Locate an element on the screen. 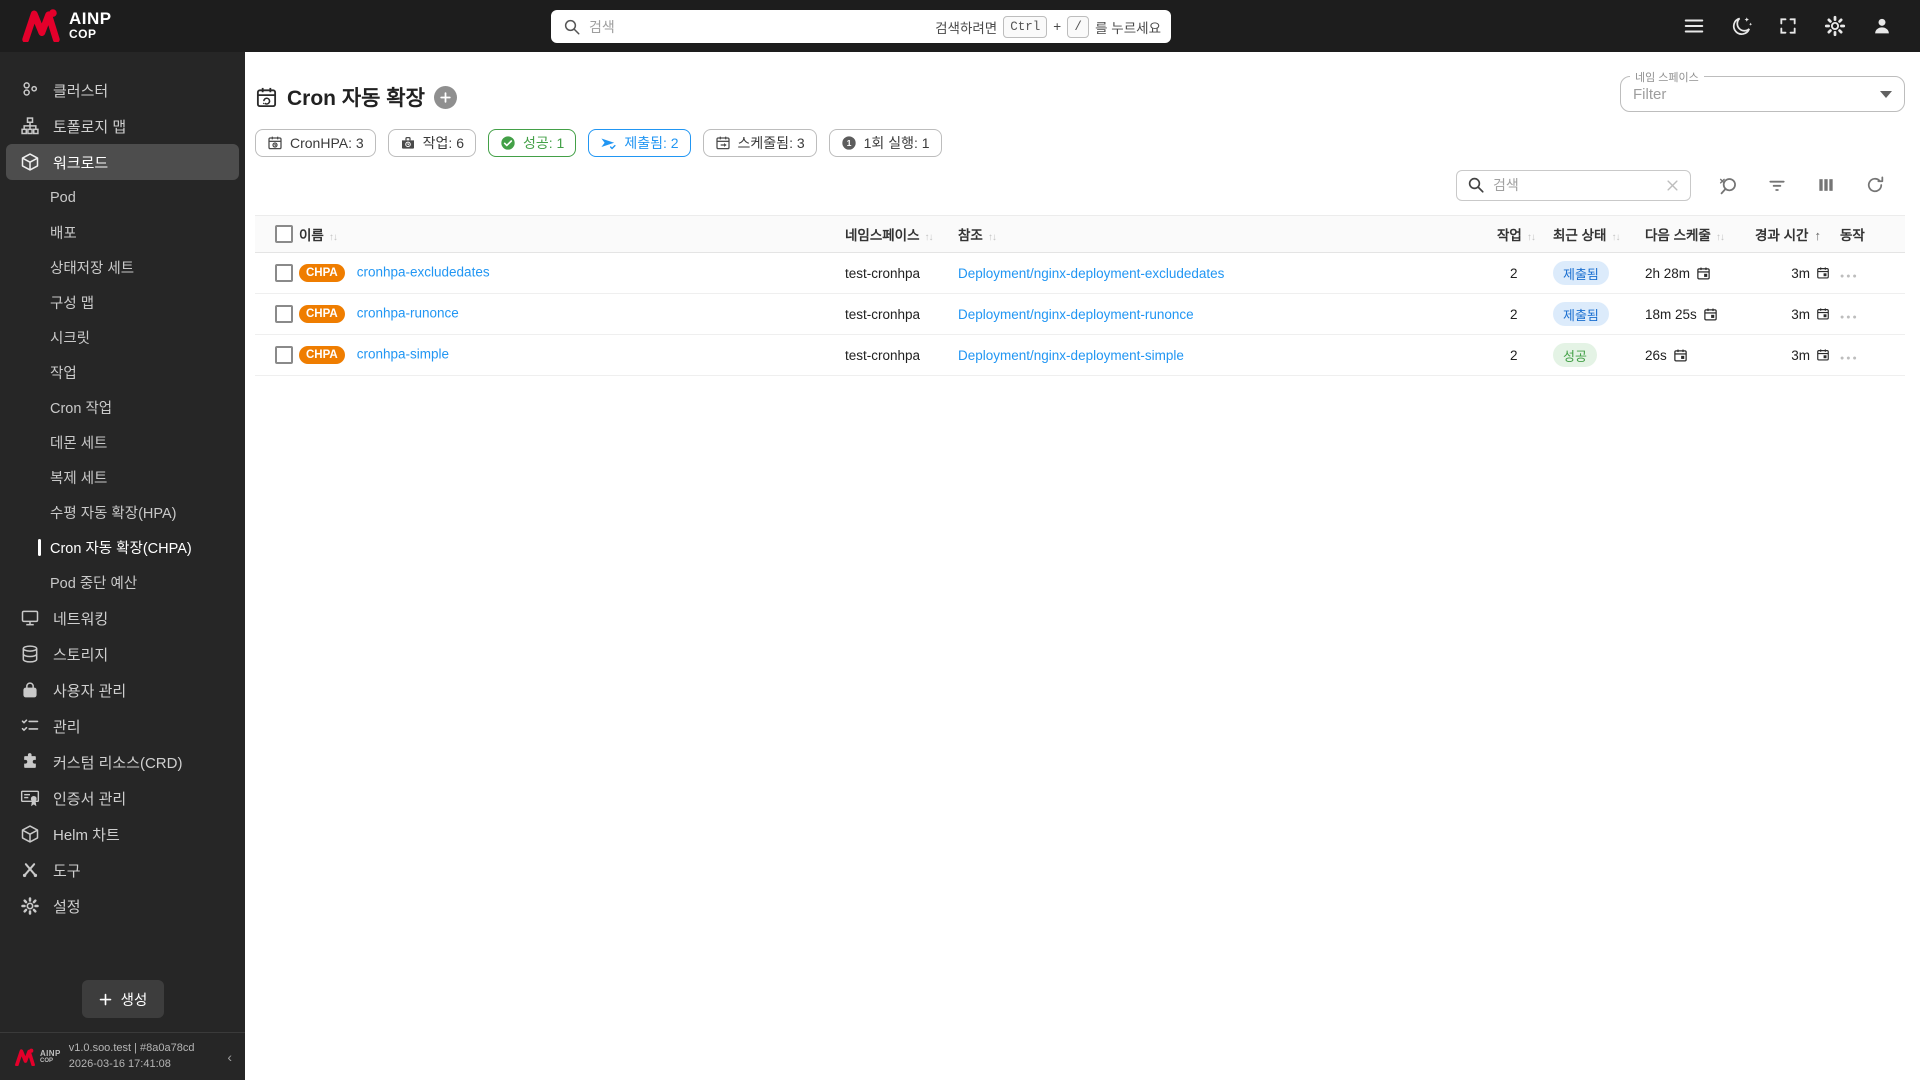 This screenshot has width=1920, height=1080. cronhpa-name-link: cronhpa-simple is located at coordinates (403, 354).